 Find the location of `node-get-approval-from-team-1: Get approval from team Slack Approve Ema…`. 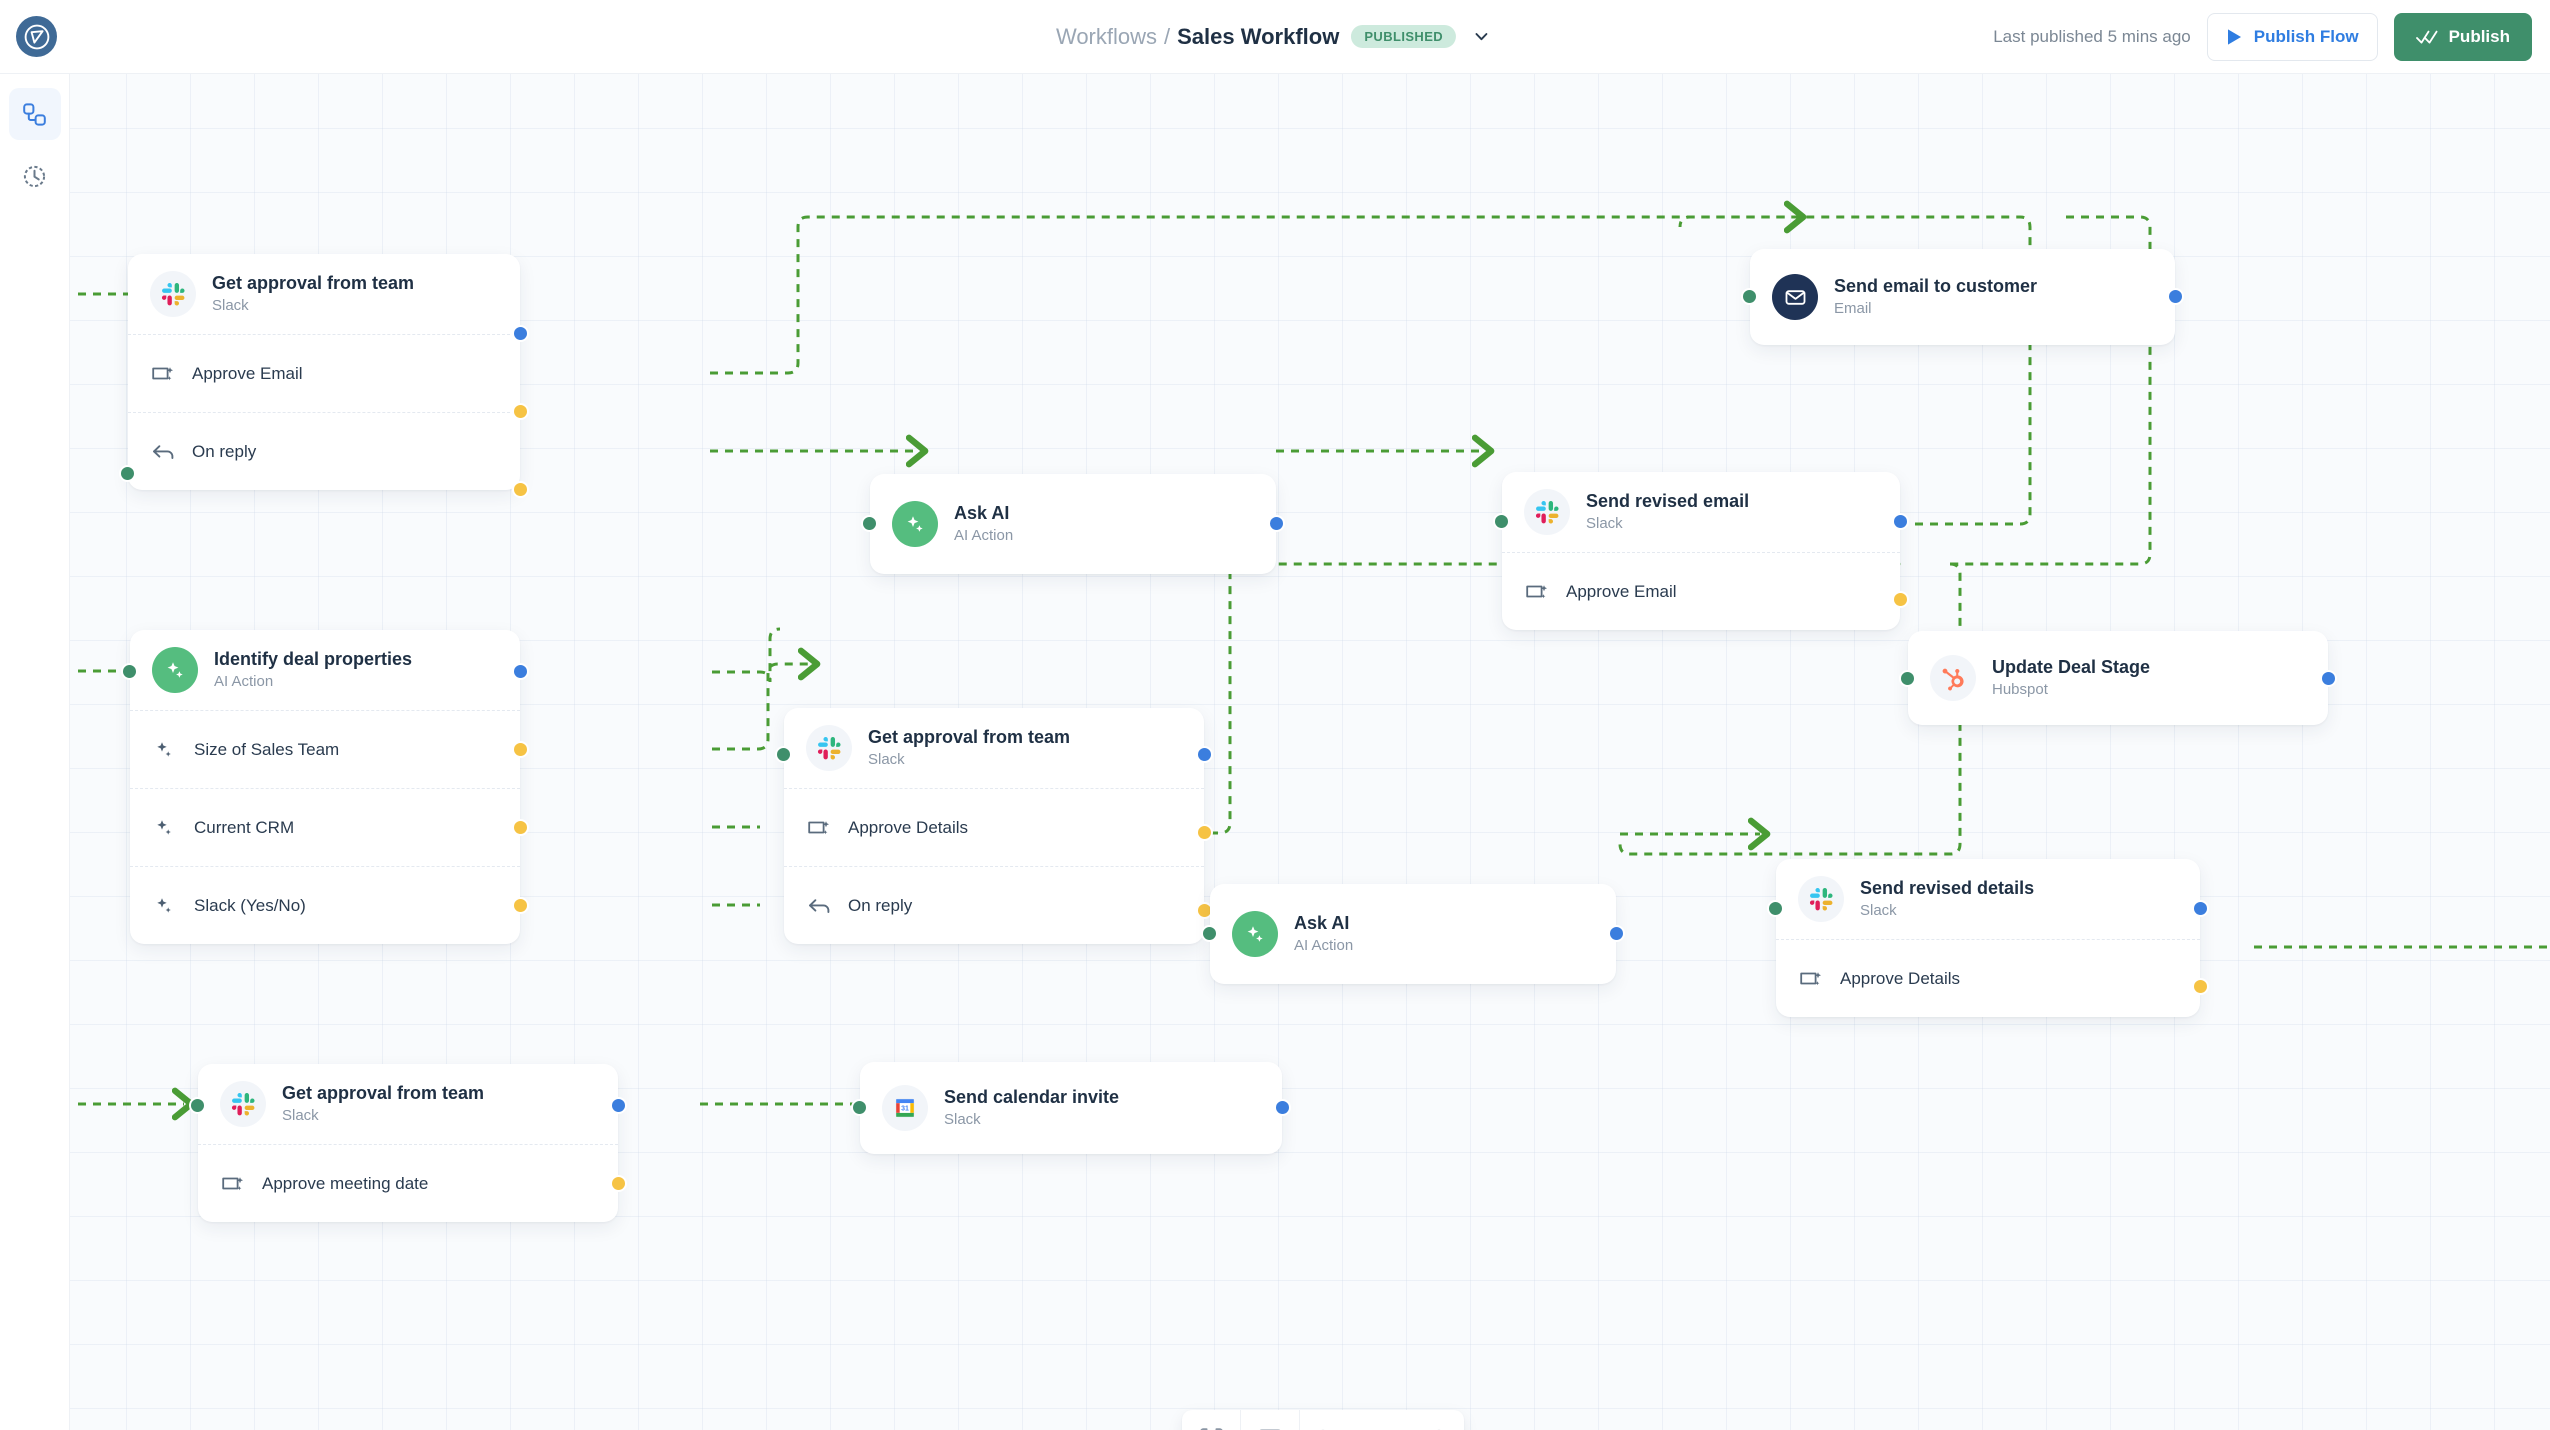

node-get-approval-from-team-1: Get approval from team Slack Approve Ema… is located at coordinates (324, 376).